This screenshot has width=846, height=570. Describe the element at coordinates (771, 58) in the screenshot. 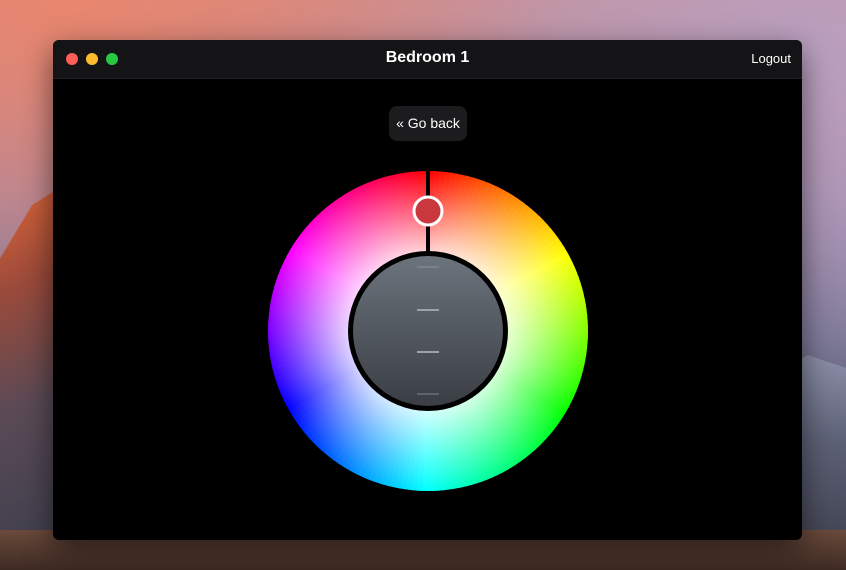

I see `logout-button: Logout` at that location.